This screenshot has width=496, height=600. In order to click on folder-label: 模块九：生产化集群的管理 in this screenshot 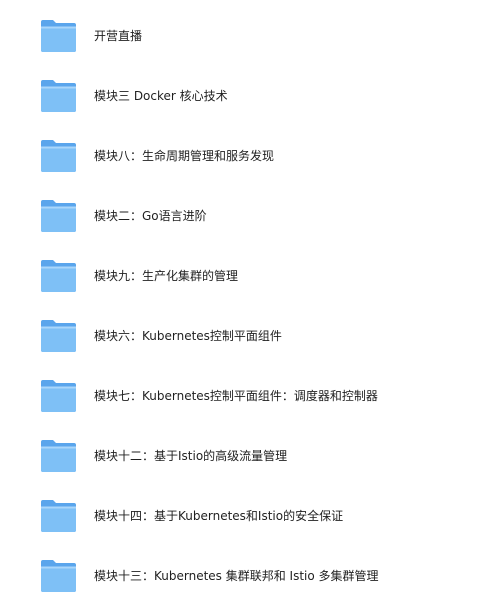, I will do `click(166, 276)`.